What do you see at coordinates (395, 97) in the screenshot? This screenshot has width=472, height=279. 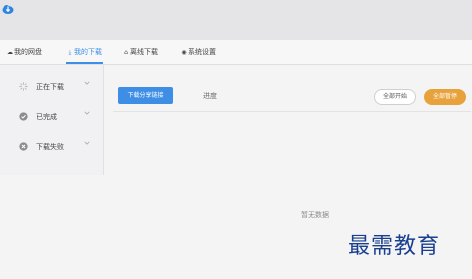 I see `start-all-button: 全部开始` at bounding box center [395, 97].